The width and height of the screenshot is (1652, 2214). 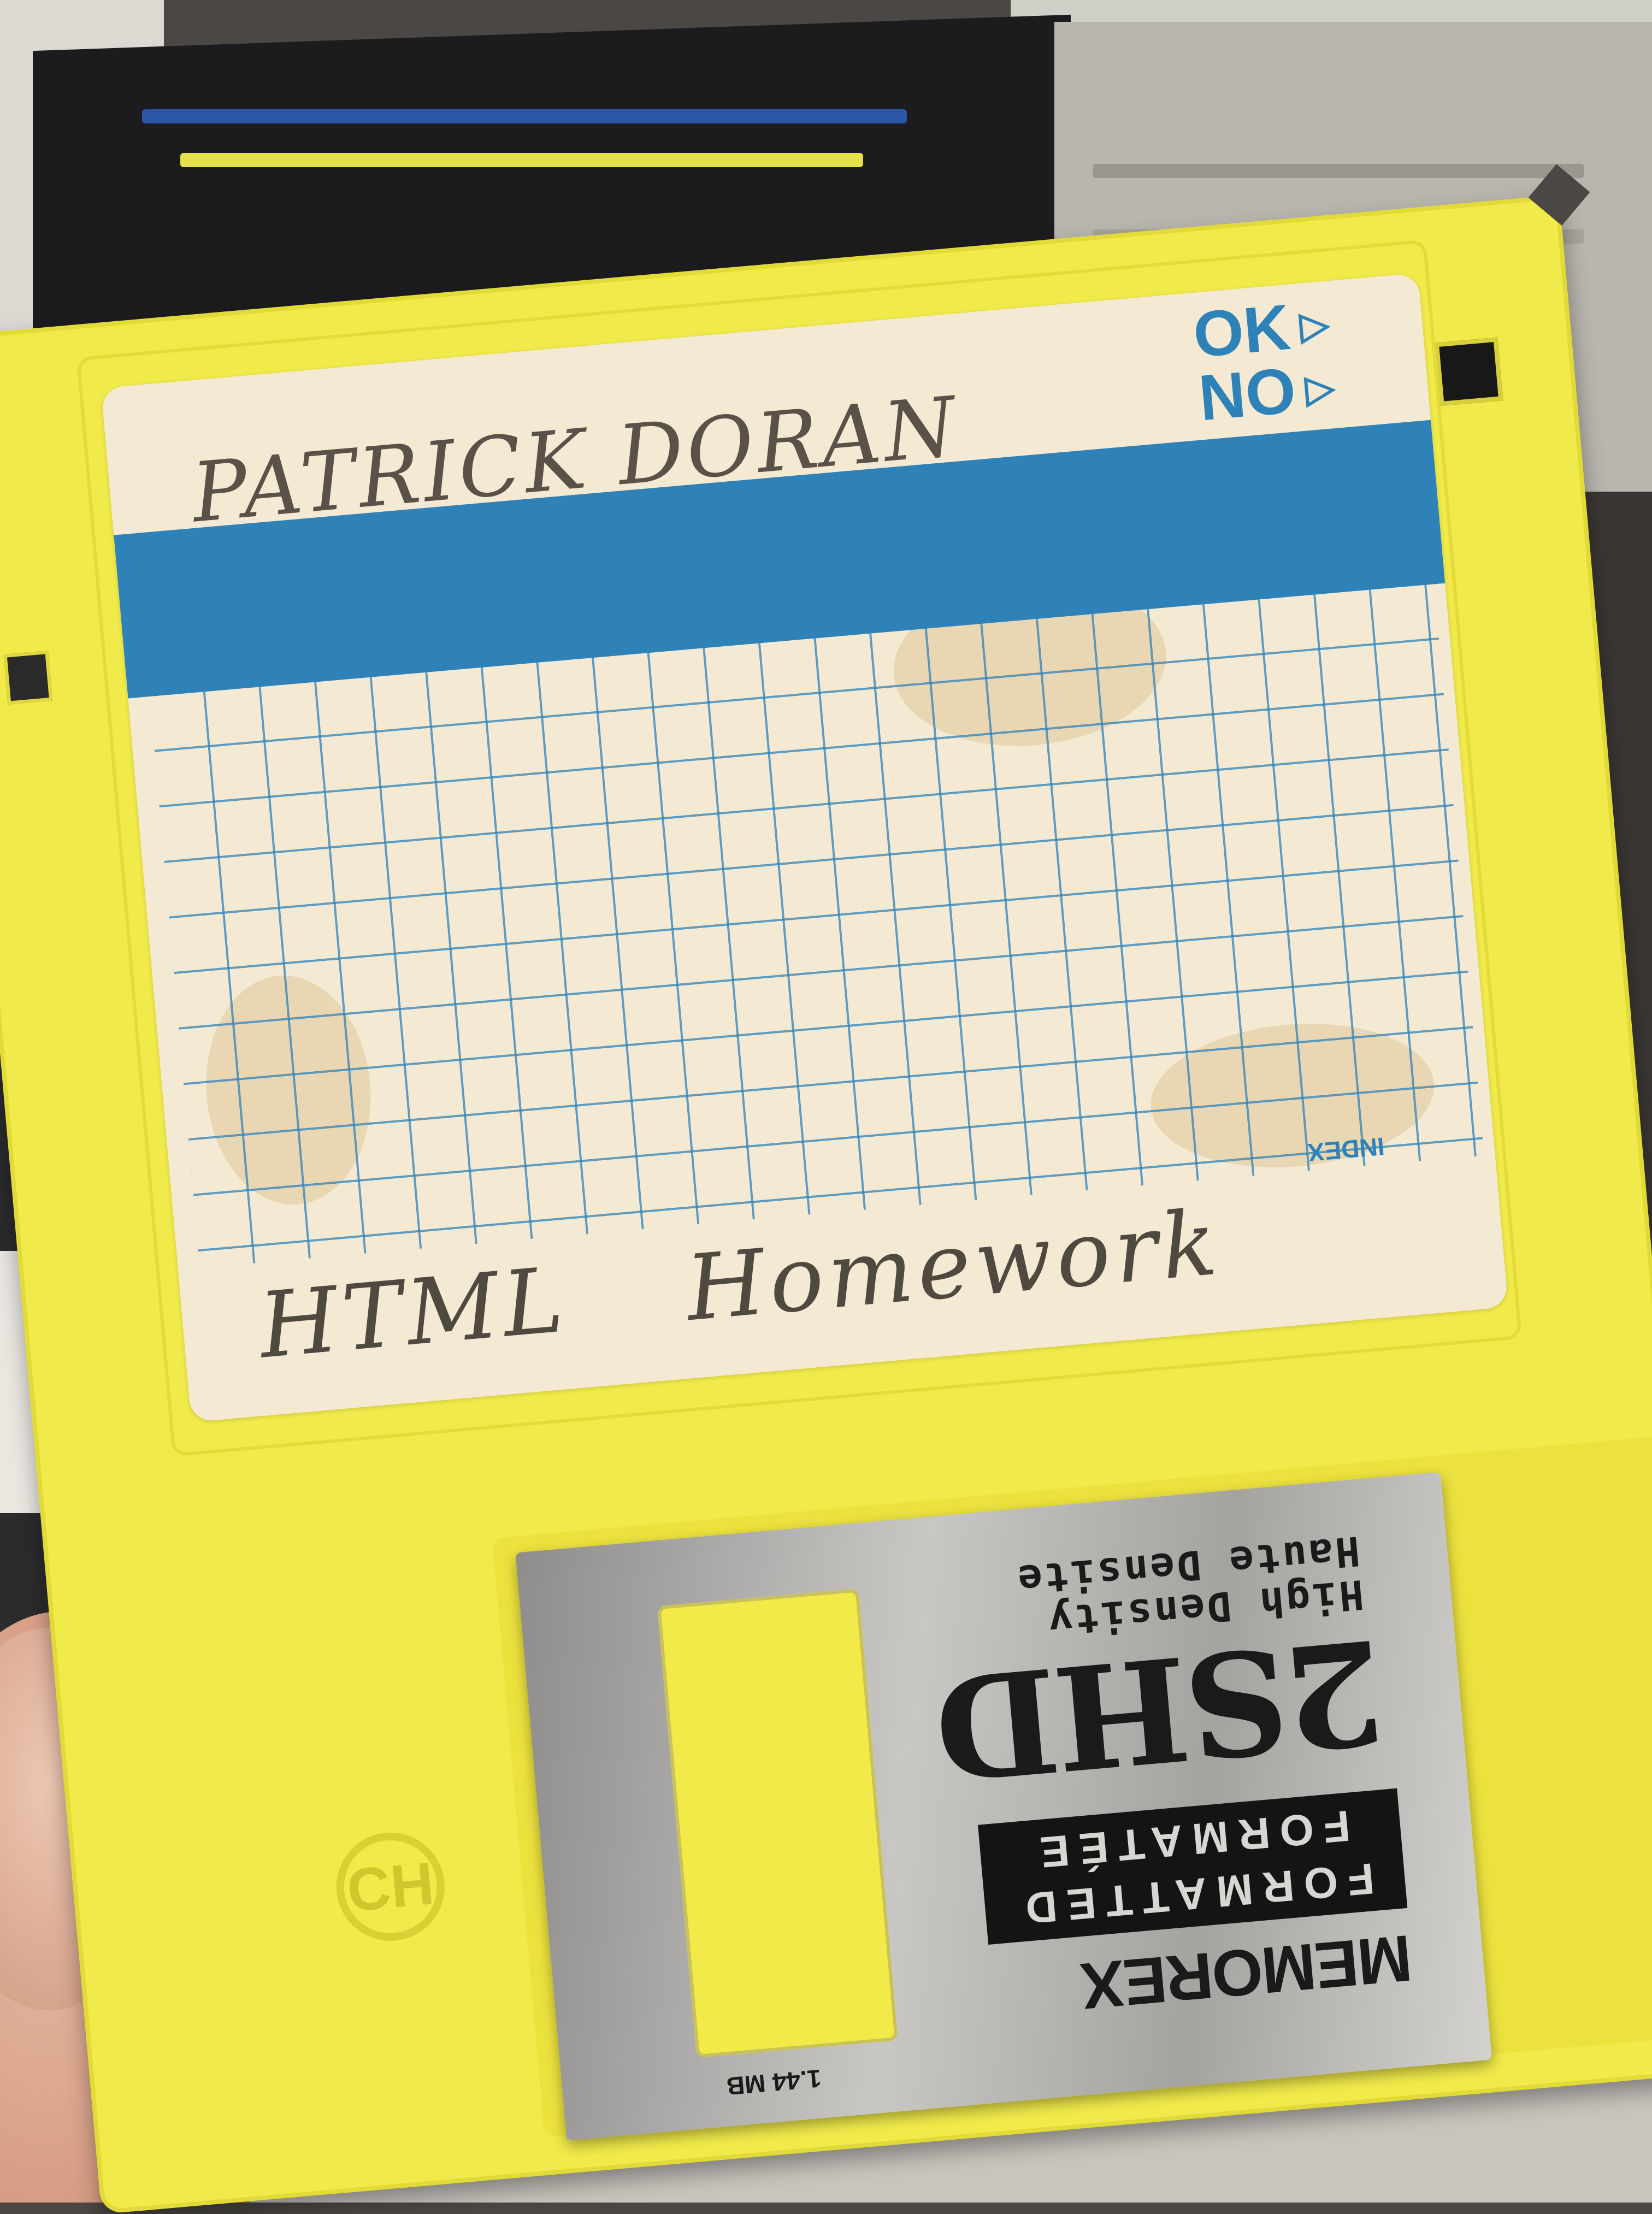 I want to click on shutter-window, so click(x=777, y=1823).